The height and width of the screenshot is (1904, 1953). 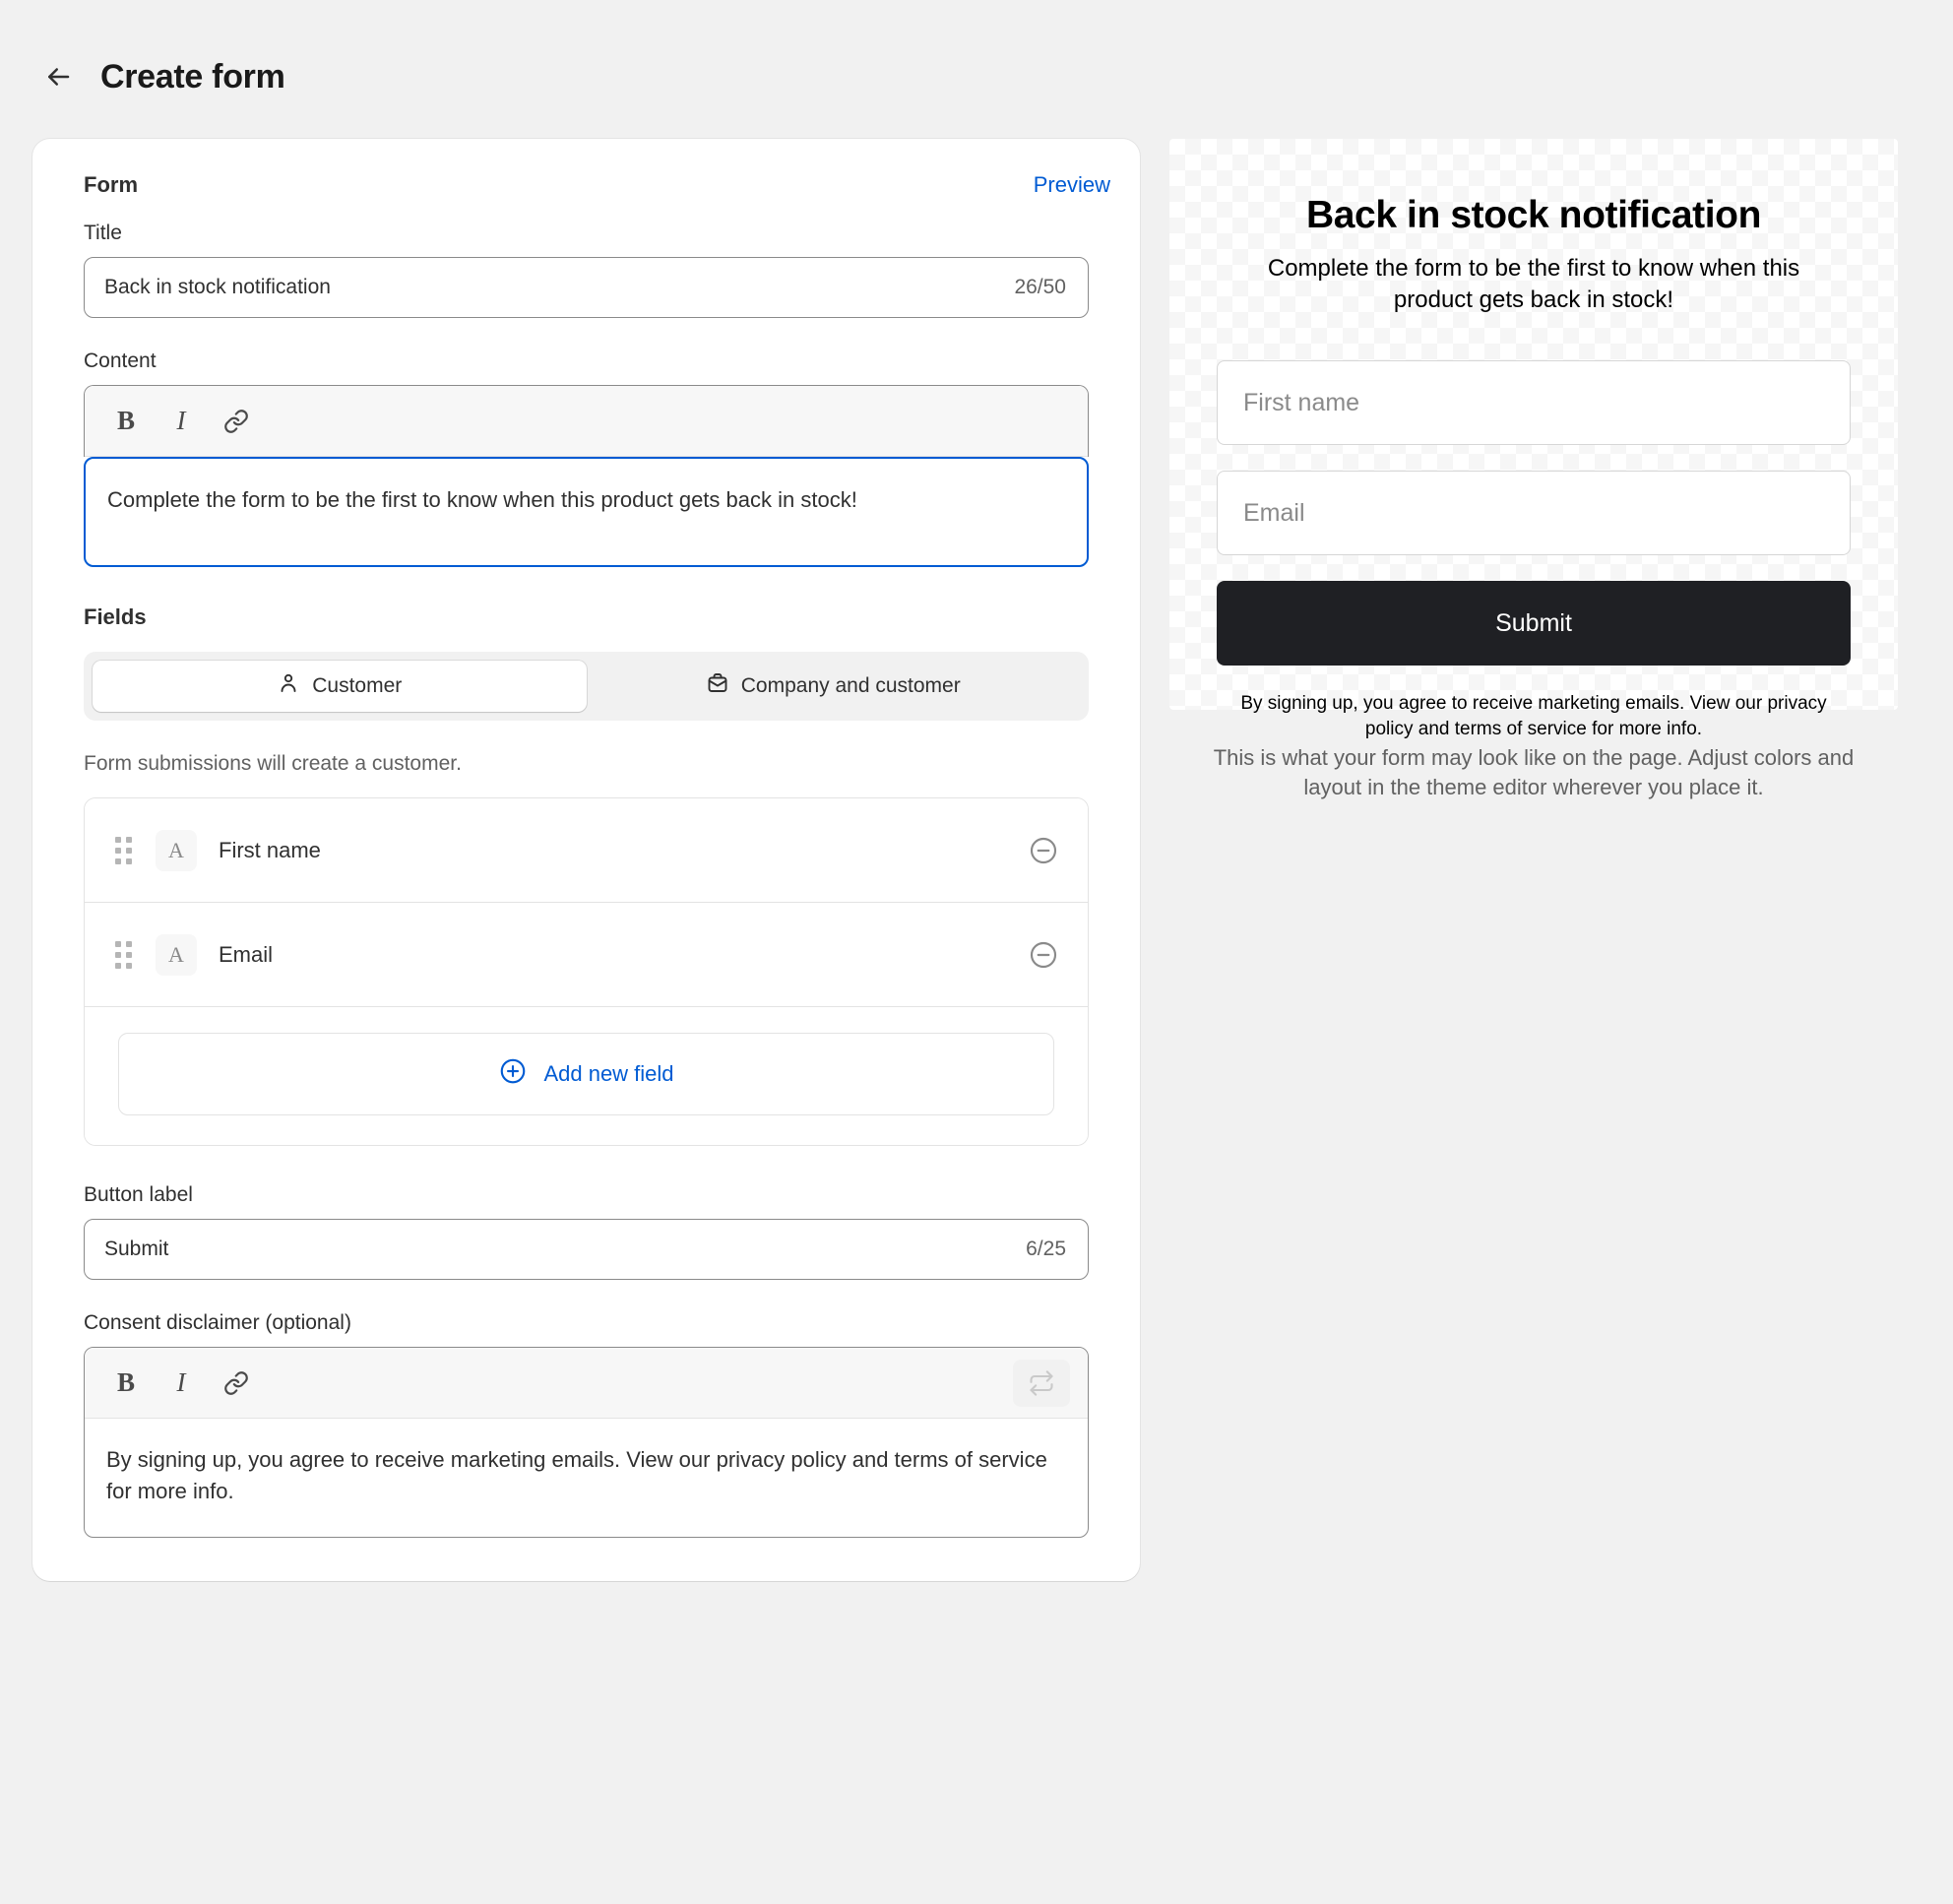 I want to click on add-field-container: Add new field, so click(x=586, y=1076).